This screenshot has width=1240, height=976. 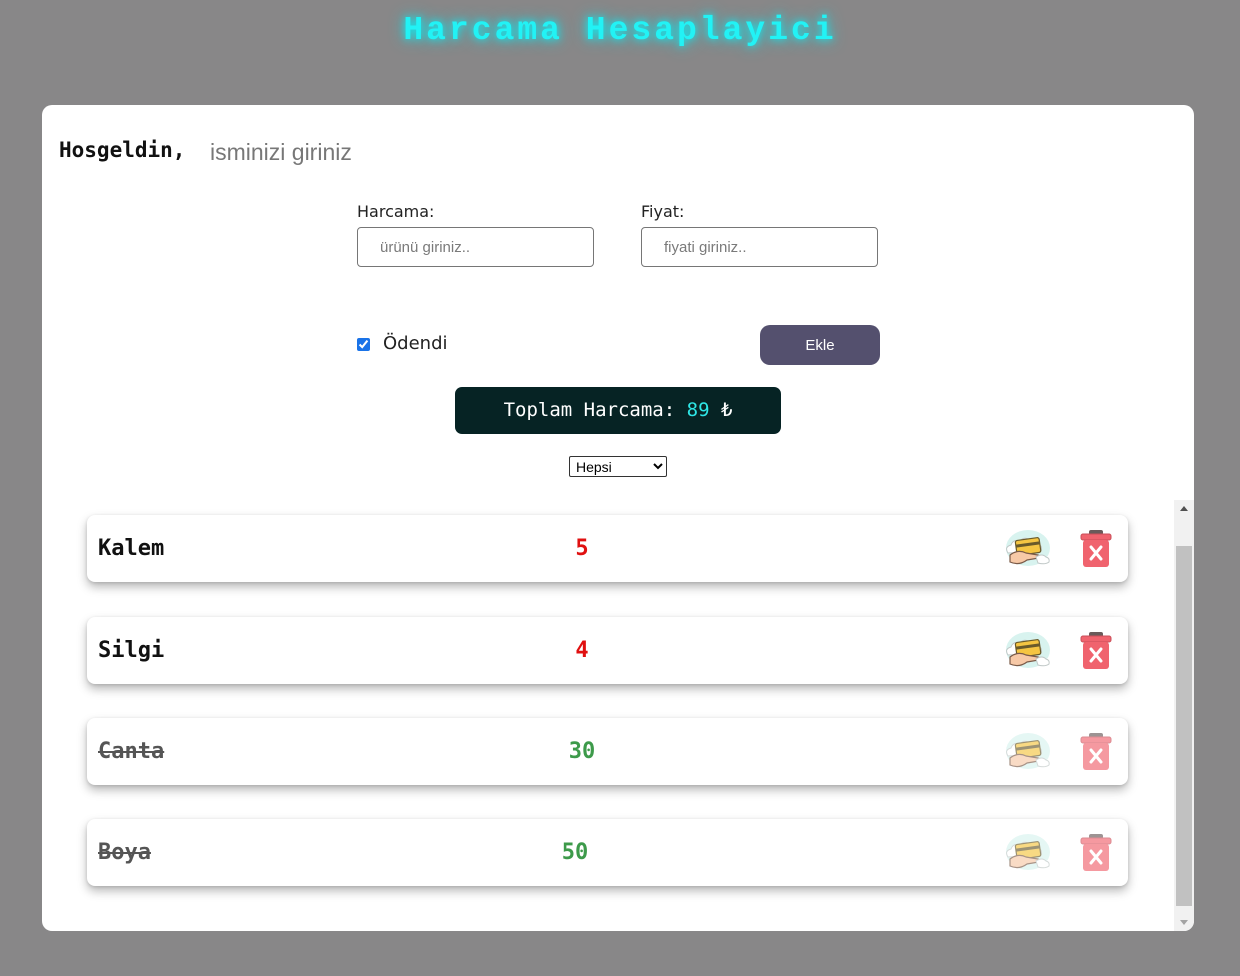 I want to click on paid-label: Ödendi, so click(x=415, y=343).